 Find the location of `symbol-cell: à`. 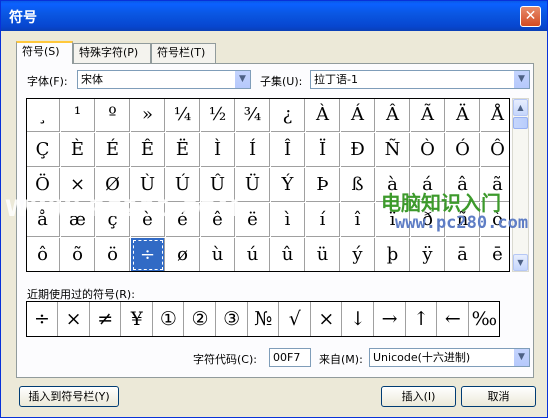

symbol-cell: à is located at coordinates (393, 185).